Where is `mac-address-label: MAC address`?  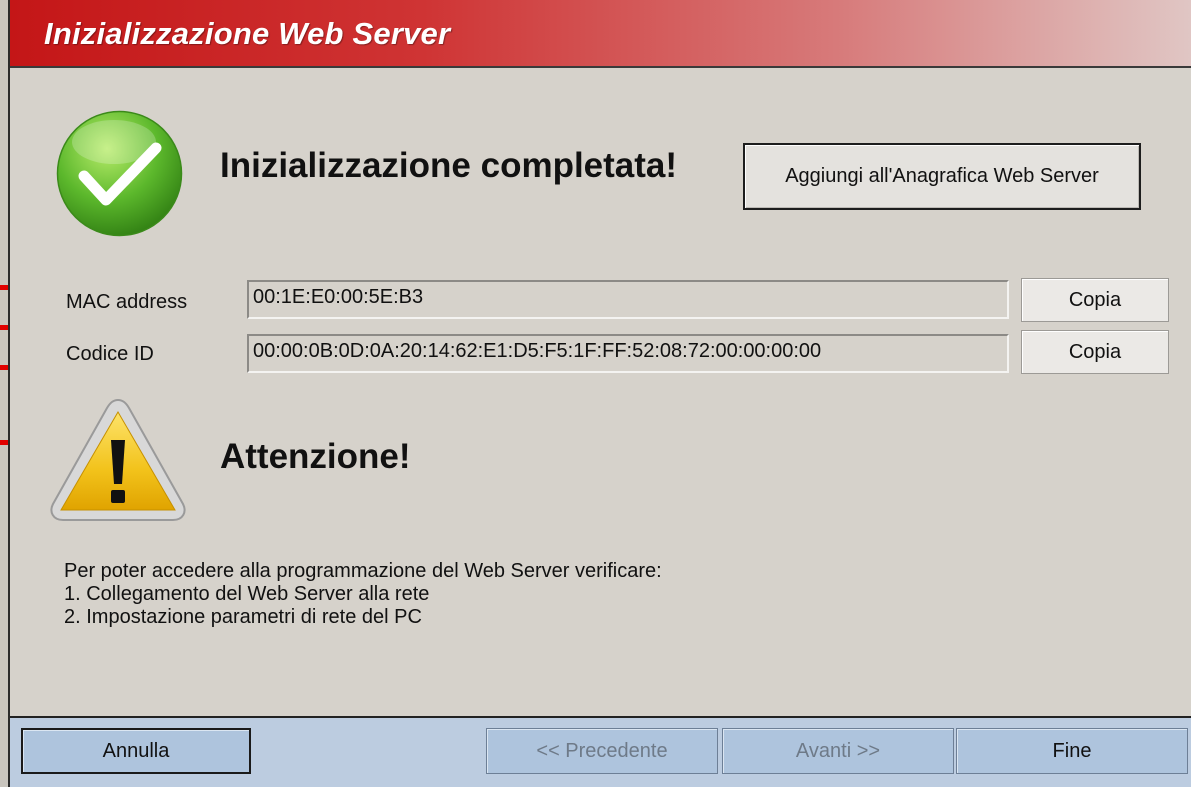 mac-address-label: MAC address is located at coordinates (127, 302).